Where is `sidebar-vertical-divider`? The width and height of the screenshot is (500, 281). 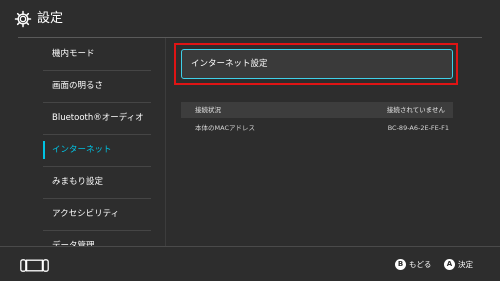 sidebar-vertical-divider is located at coordinates (165, 142).